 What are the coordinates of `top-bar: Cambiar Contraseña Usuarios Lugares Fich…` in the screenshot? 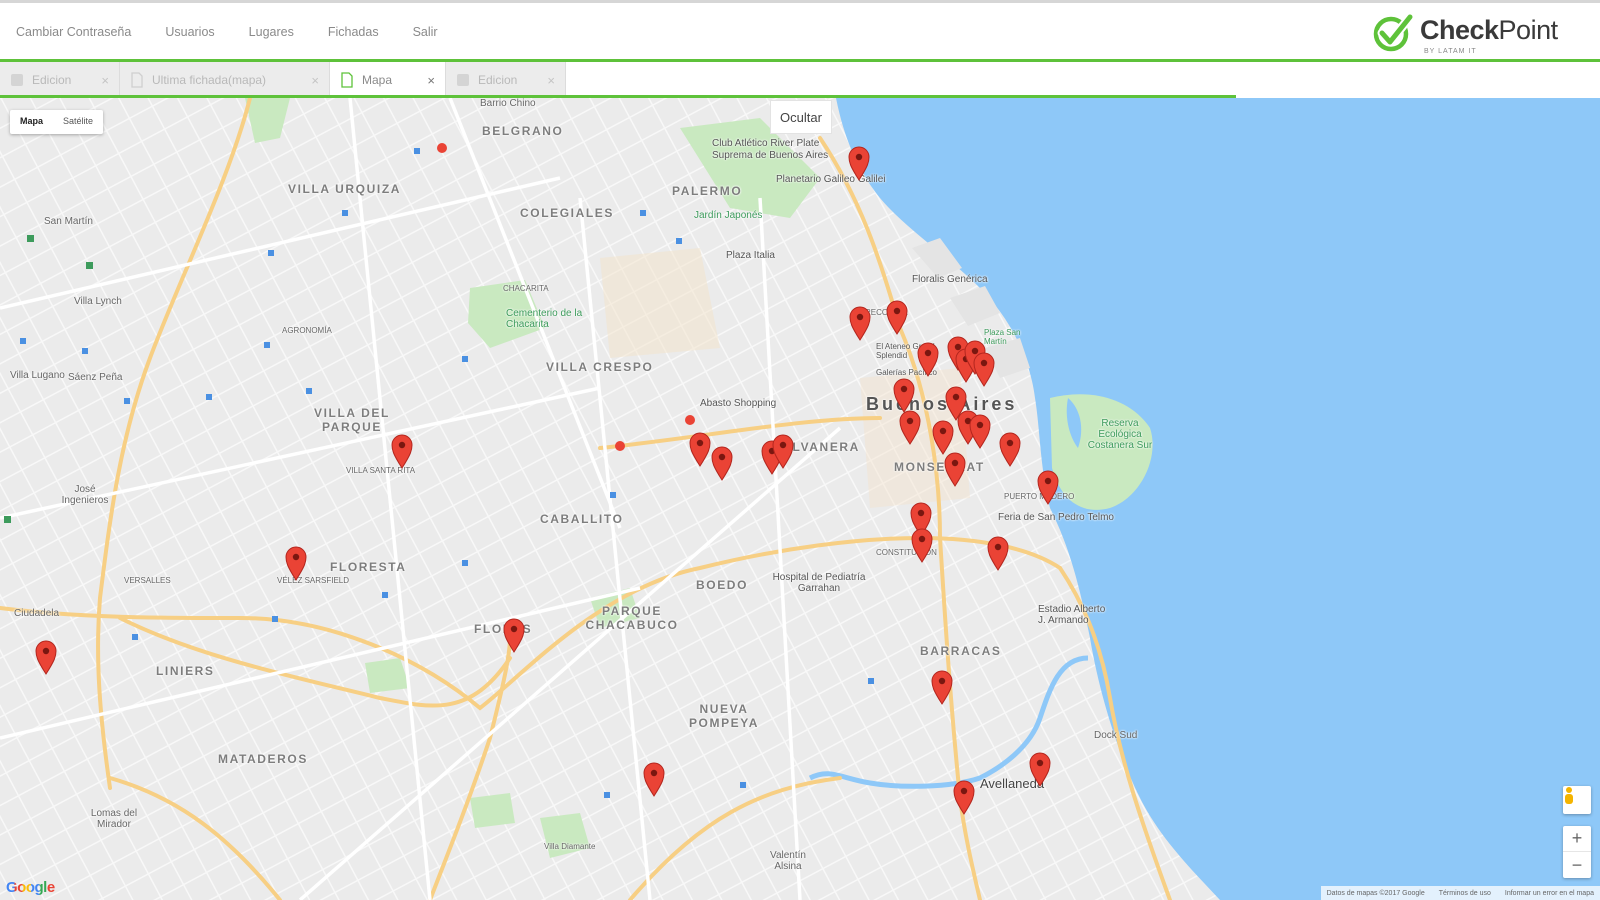 It's located at (800, 31).